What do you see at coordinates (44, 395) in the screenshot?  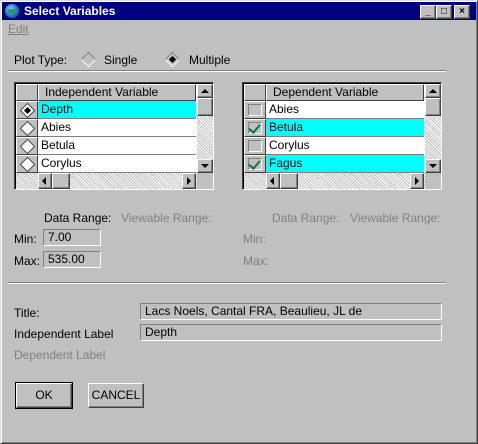 I see `ok-button: OK` at bounding box center [44, 395].